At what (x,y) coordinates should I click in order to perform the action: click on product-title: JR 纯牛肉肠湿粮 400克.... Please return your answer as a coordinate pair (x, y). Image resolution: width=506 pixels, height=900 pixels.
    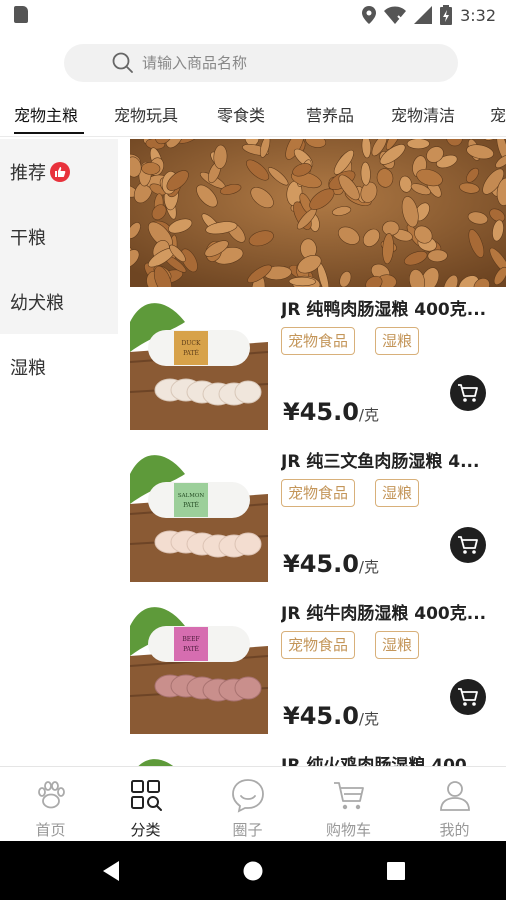
    Looking at the image, I should click on (384, 614).